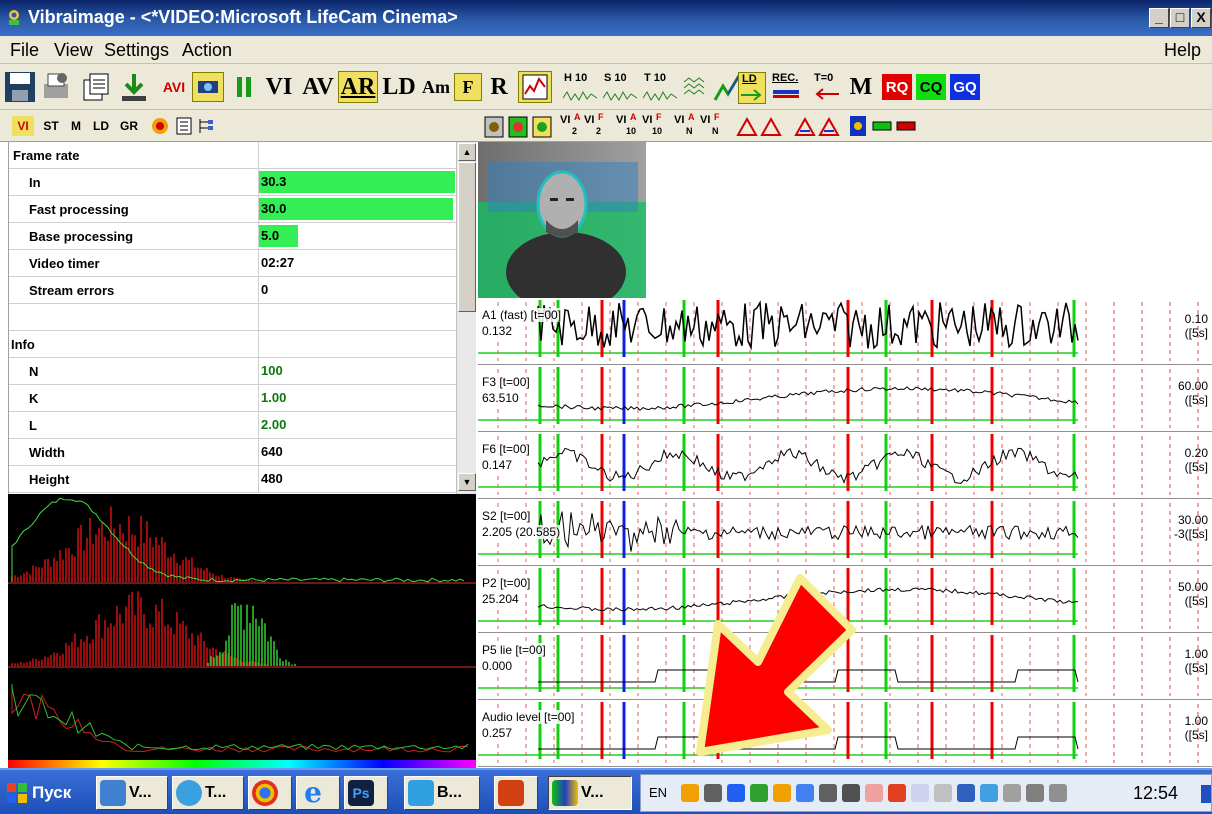 The height and width of the screenshot is (814, 1212). What do you see at coordinates (499, 87) in the screenshot?
I see `r-button: R` at bounding box center [499, 87].